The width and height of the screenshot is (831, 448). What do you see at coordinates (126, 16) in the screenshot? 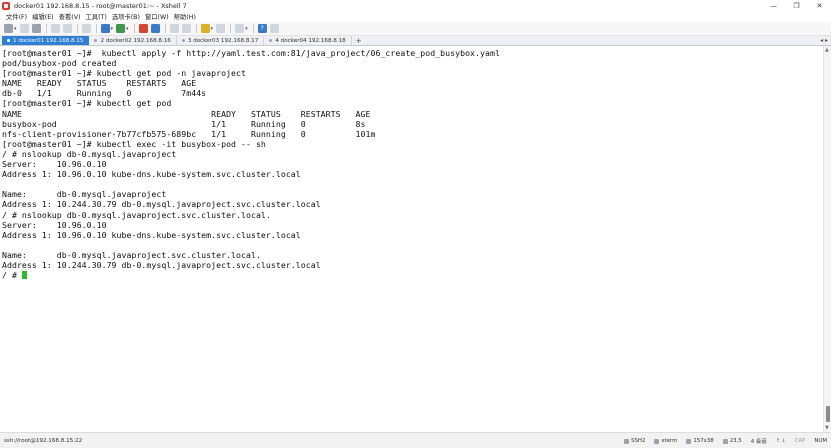
I see `menu-tab: 选项卡(B)` at bounding box center [126, 16].